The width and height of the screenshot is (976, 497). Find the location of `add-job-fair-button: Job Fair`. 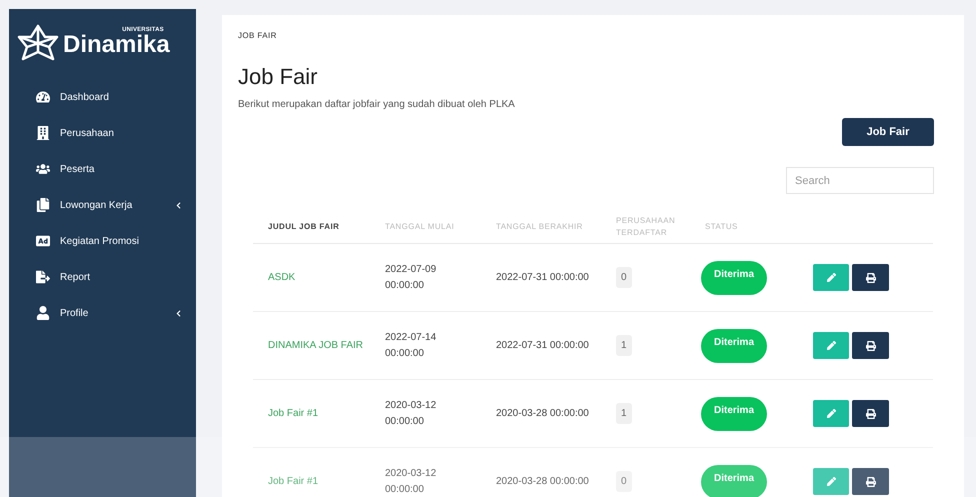

add-job-fair-button: Job Fair is located at coordinates (888, 132).